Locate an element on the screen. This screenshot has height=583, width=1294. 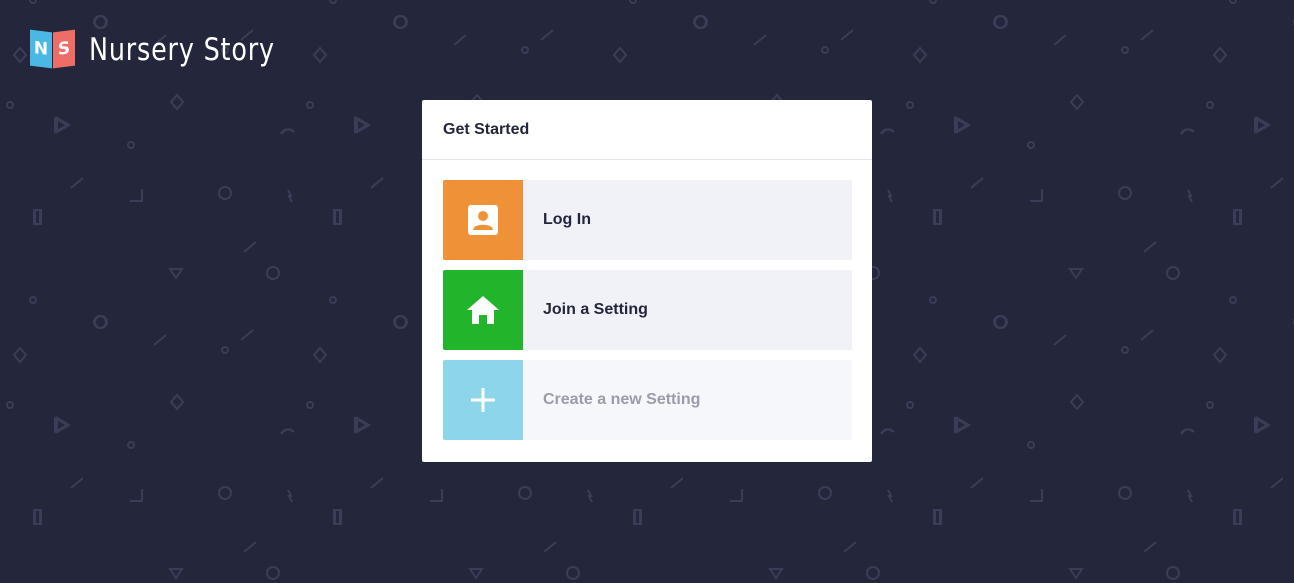
plus-icon is located at coordinates (483, 400).